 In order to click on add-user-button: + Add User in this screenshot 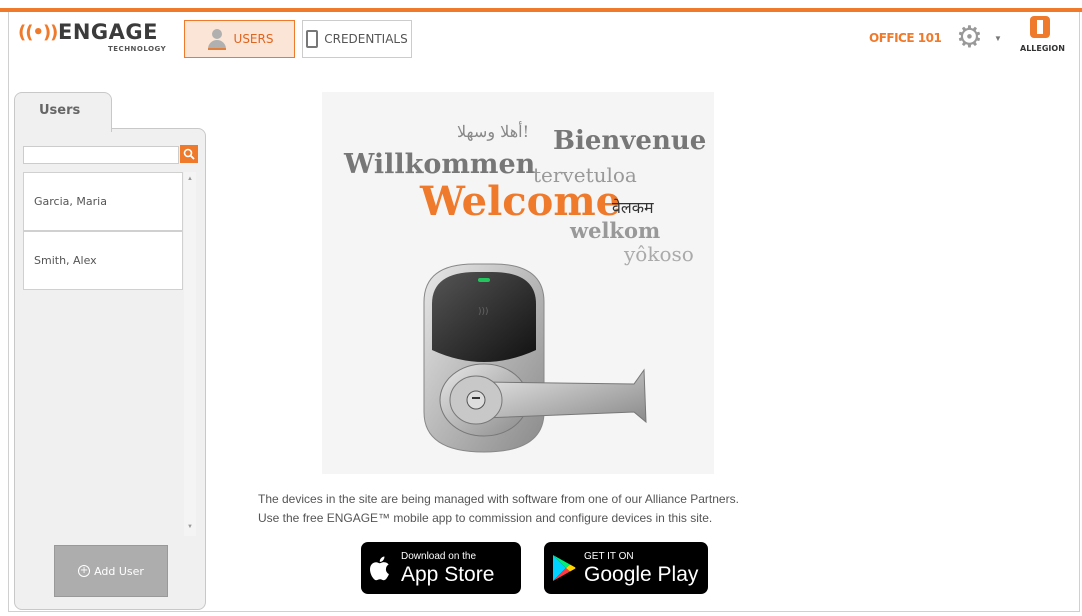, I will do `click(111, 571)`.